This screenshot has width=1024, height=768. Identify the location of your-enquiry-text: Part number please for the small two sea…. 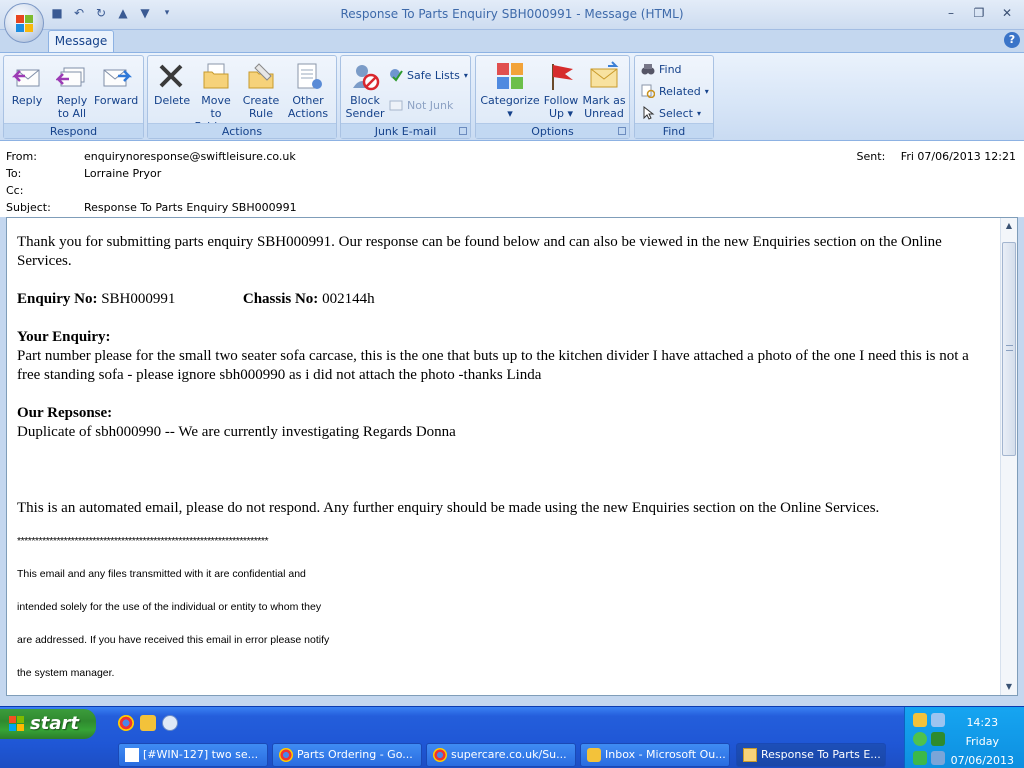
(493, 365).